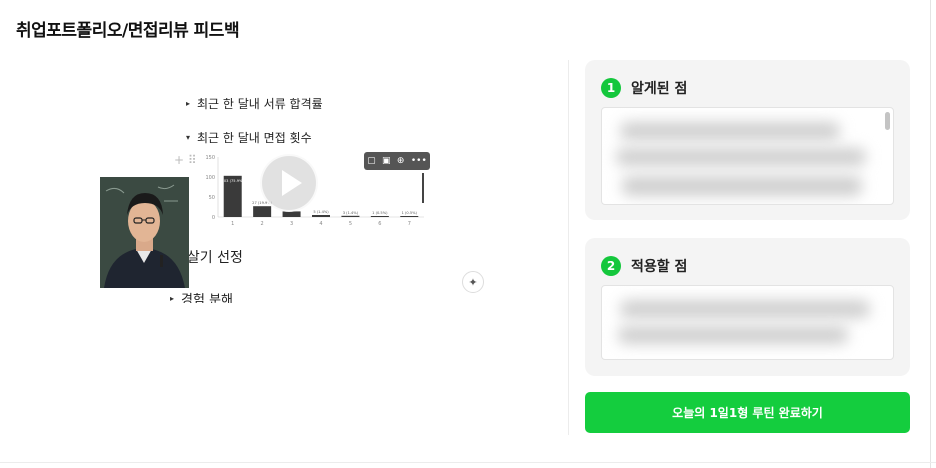 This screenshot has width=936, height=468. Describe the element at coordinates (144, 232) in the screenshot. I see `presenter-video-thumbnail` at that location.